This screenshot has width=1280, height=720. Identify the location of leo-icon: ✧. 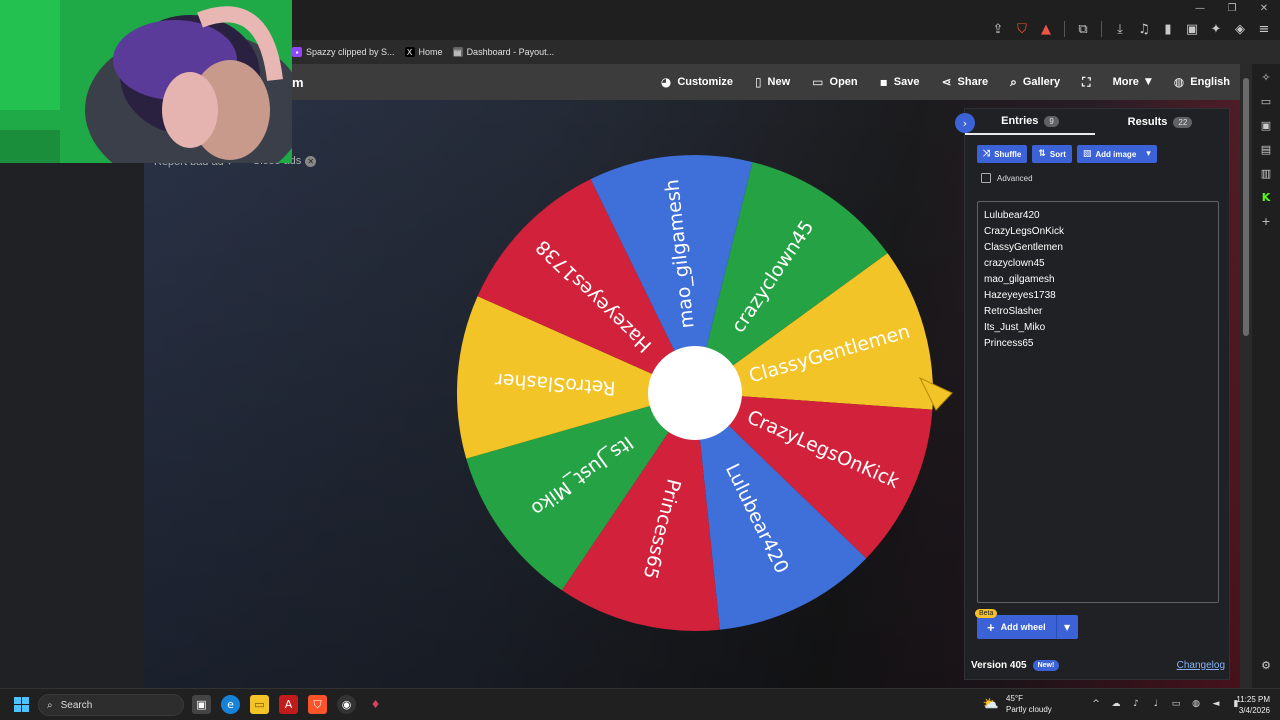
(1266, 77).